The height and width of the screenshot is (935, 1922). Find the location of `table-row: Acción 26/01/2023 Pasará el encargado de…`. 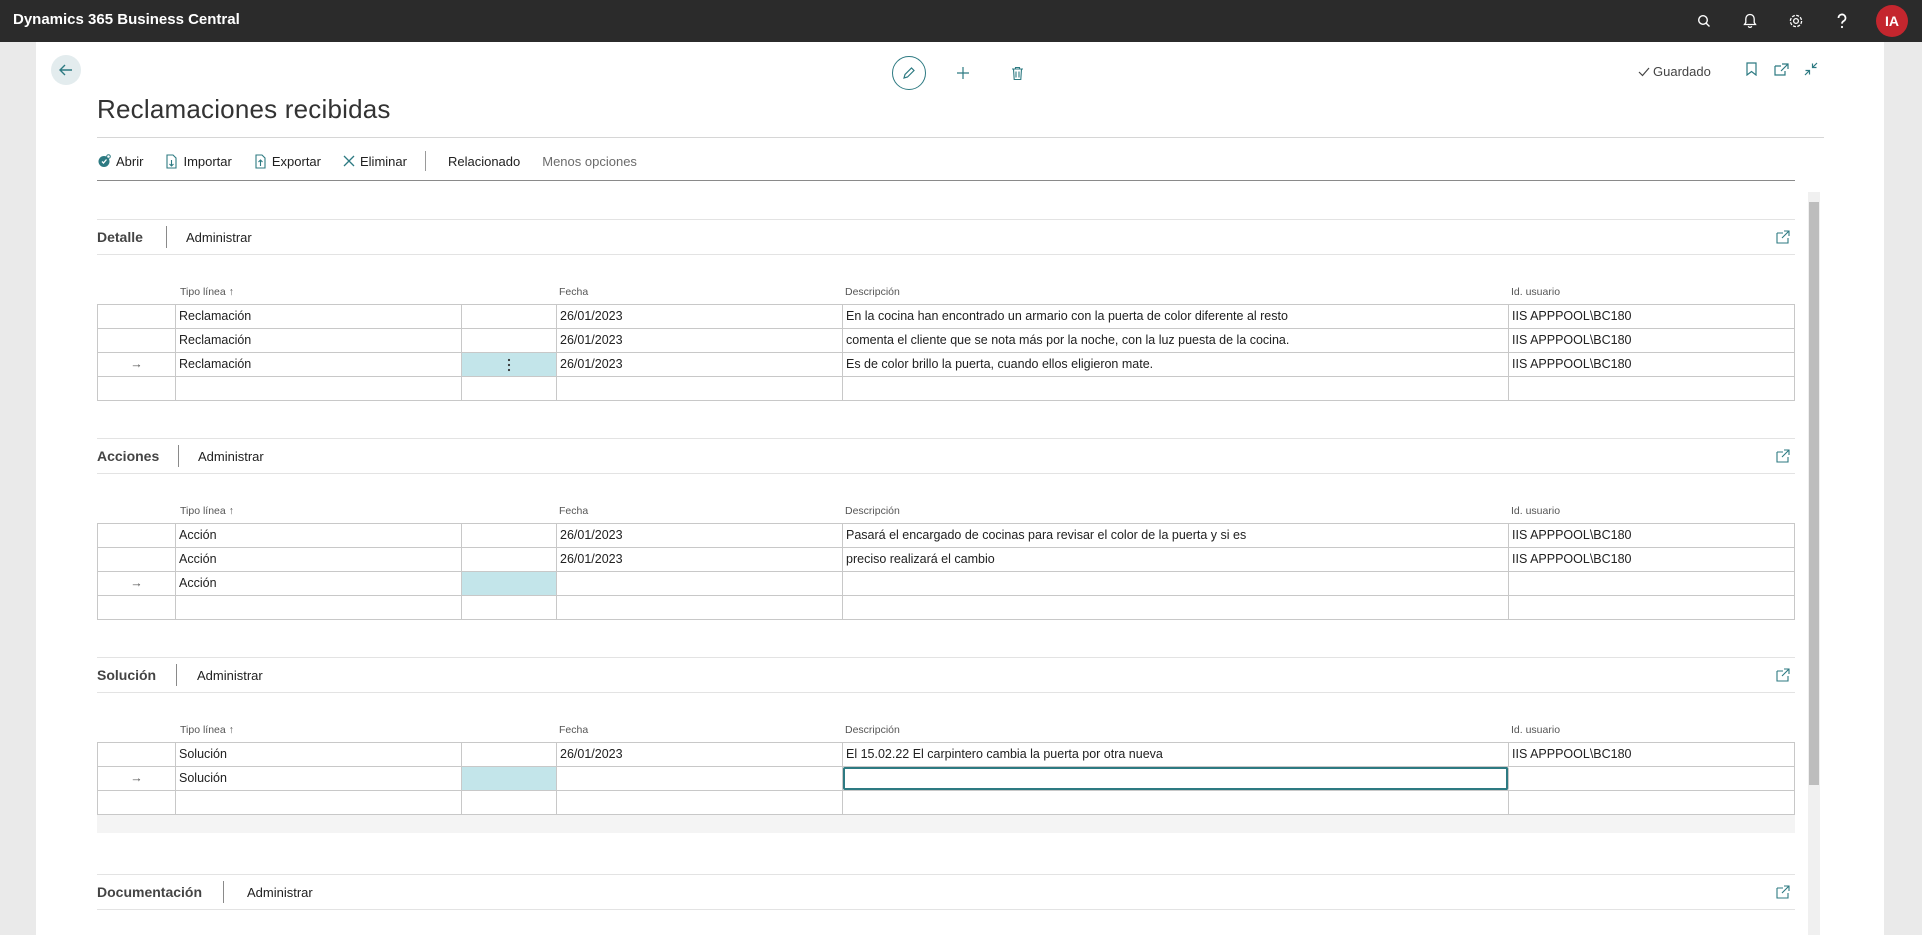

table-row: Acción 26/01/2023 Pasará el encargado de… is located at coordinates (946, 536).